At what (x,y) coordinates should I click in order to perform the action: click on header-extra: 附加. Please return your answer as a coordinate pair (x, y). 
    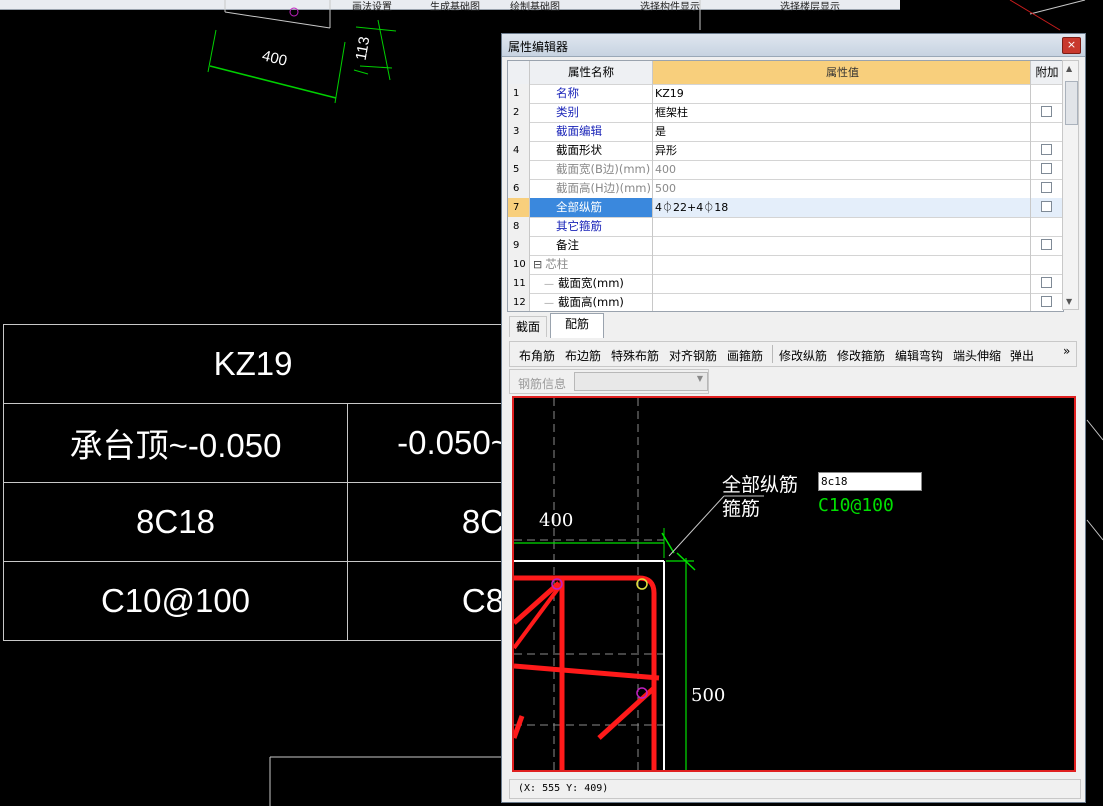
    Looking at the image, I should click on (1047, 72).